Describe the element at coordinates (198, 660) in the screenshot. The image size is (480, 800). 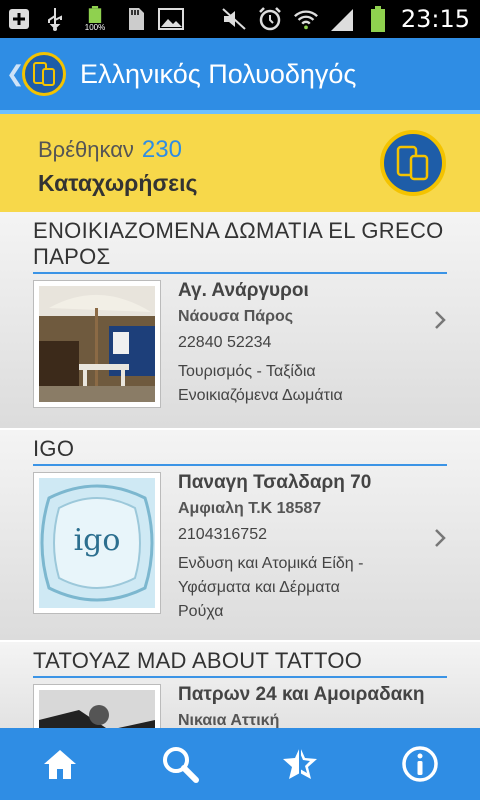
I see `listing-title: ΤΑΤΟΥΑΖ MAD ABOUT TATTOO` at that location.